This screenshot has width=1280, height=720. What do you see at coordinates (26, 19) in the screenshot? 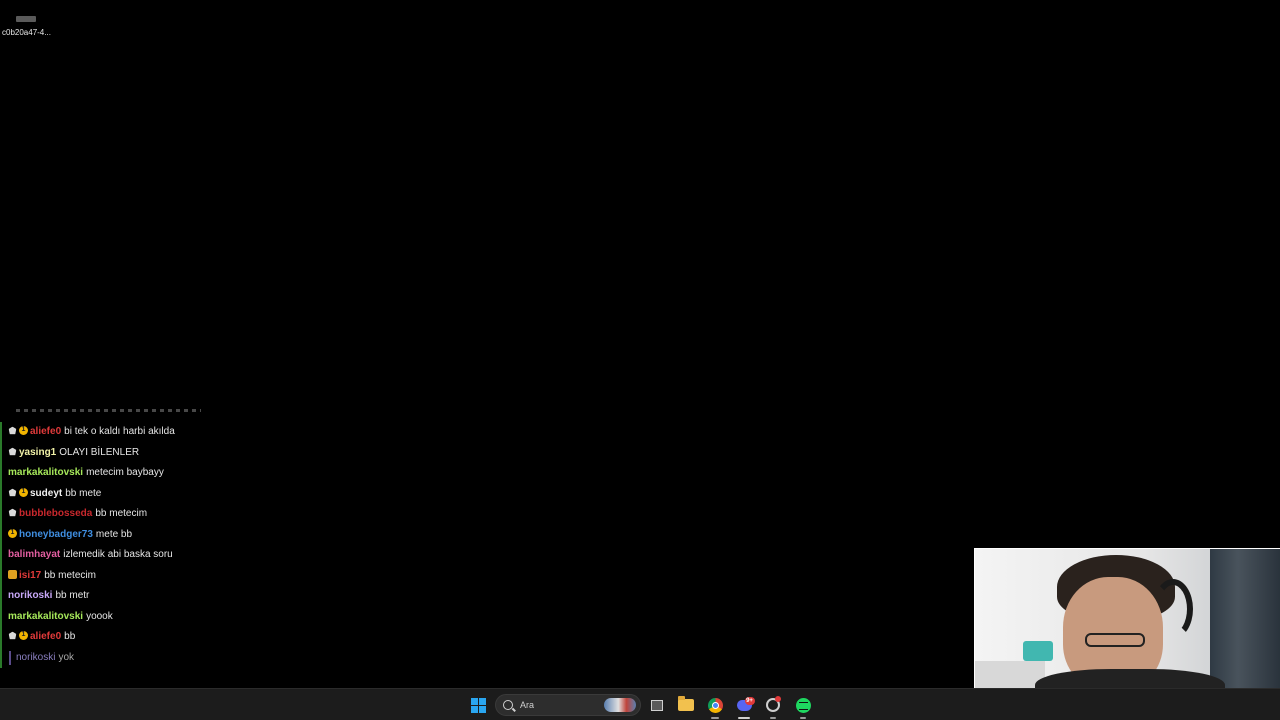
I see `file-thumbnail-icon` at bounding box center [26, 19].